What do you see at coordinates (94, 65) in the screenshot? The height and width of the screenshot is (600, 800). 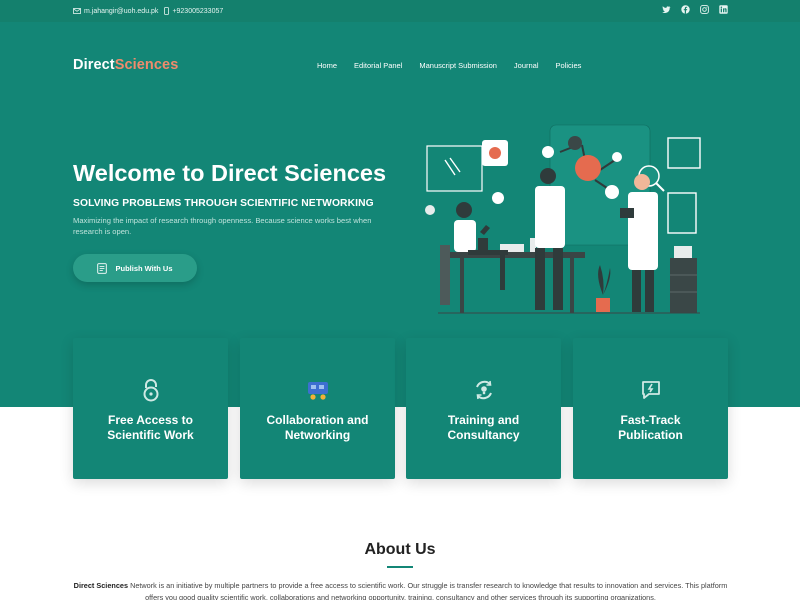 I see `brand-part-1: Direct` at bounding box center [94, 65].